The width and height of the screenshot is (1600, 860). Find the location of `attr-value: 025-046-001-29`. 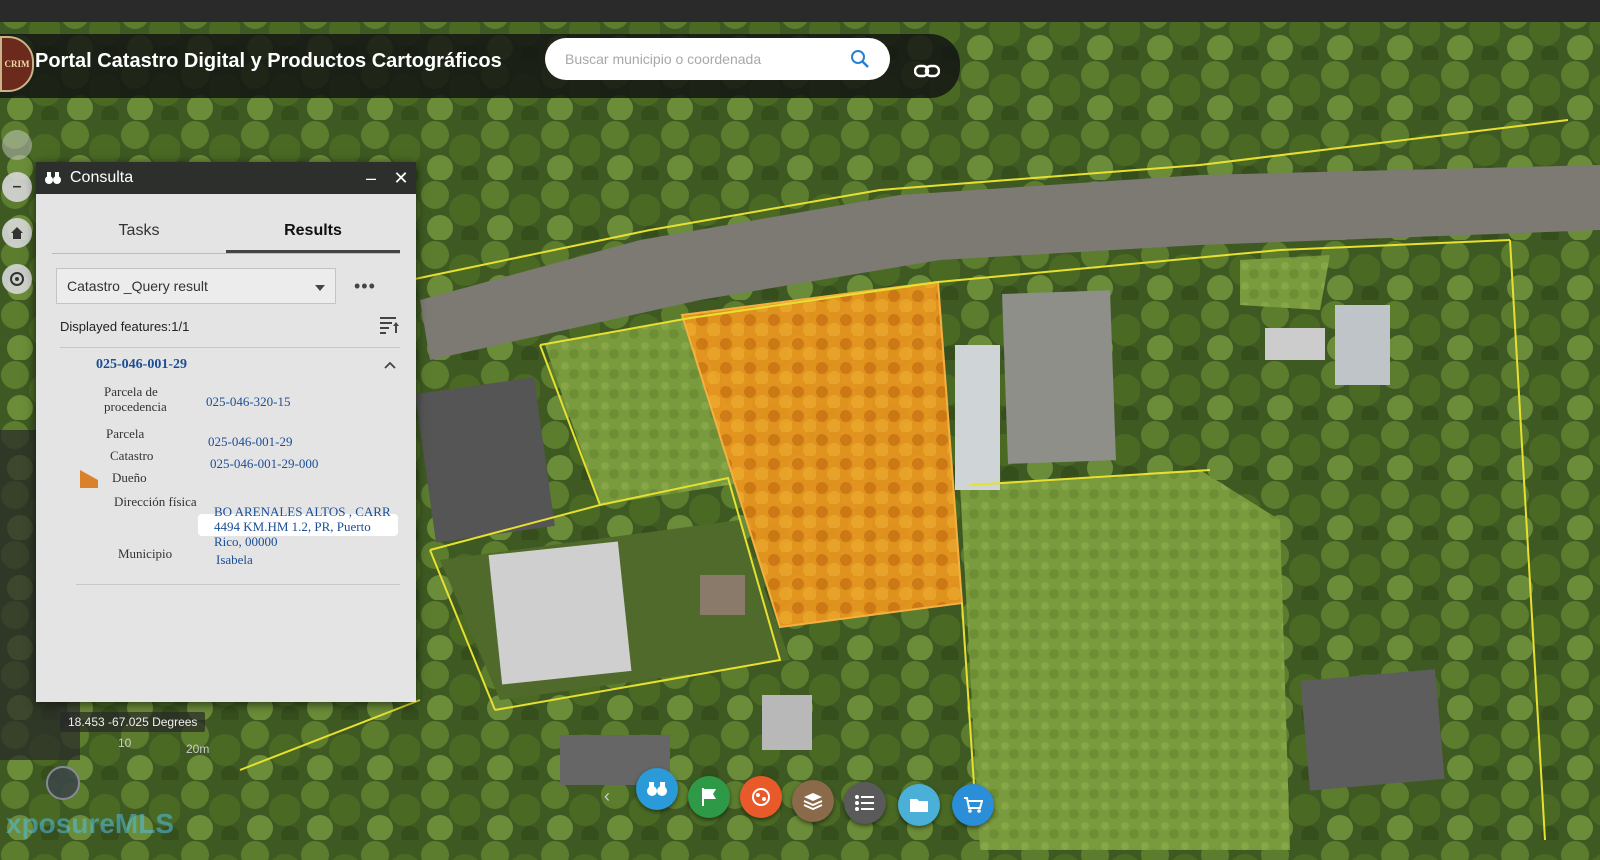

attr-value: 025-046-001-29 is located at coordinates (250, 441).